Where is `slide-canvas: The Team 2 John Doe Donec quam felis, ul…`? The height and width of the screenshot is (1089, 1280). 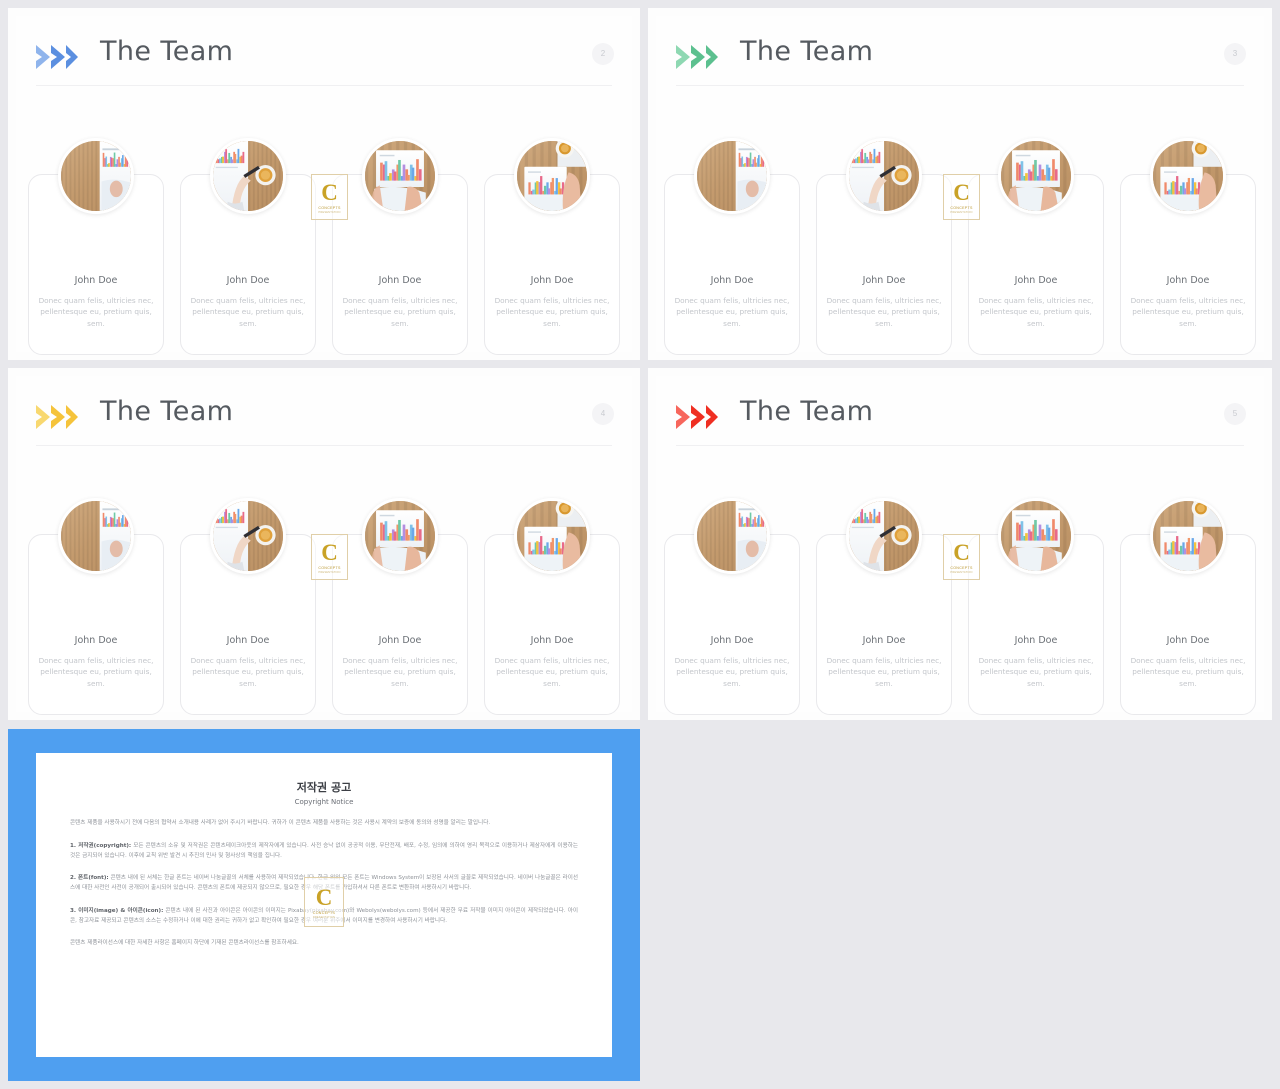
slide-canvas: The Team 2 John Doe Donec quam felis, ul… is located at coordinates (324, 185).